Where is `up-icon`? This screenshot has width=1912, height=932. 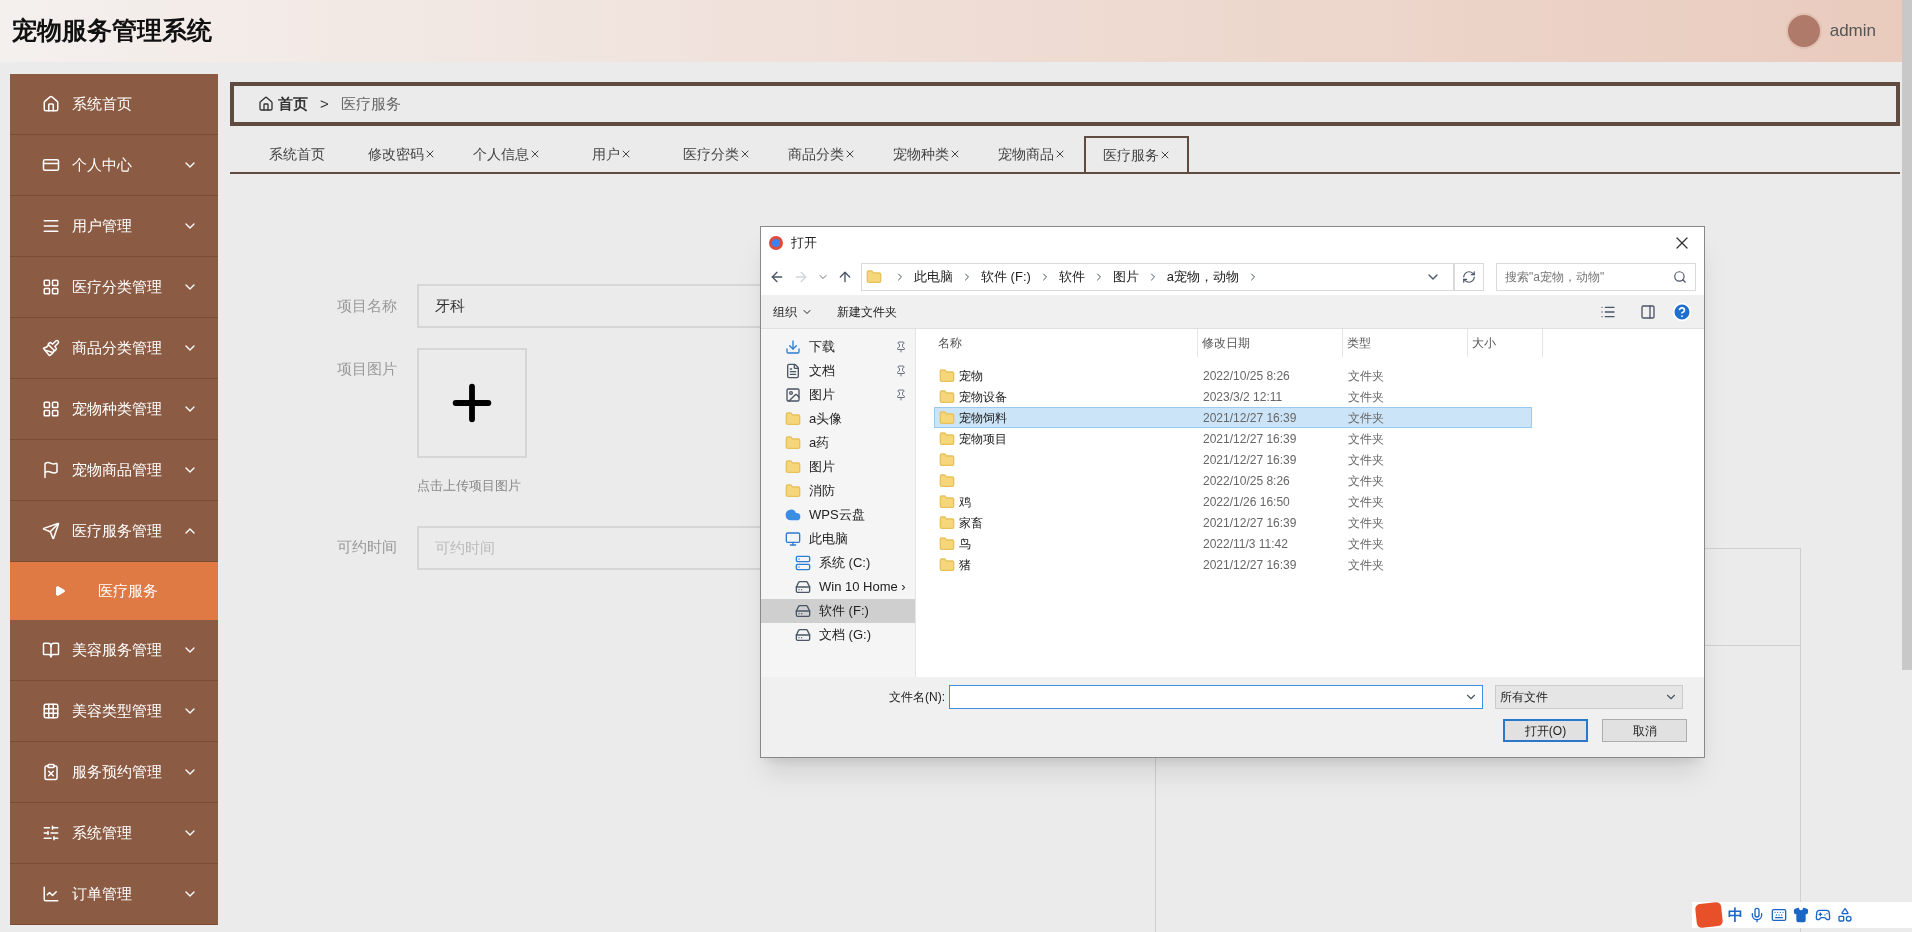
up-icon is located at coordinates (845, 277).